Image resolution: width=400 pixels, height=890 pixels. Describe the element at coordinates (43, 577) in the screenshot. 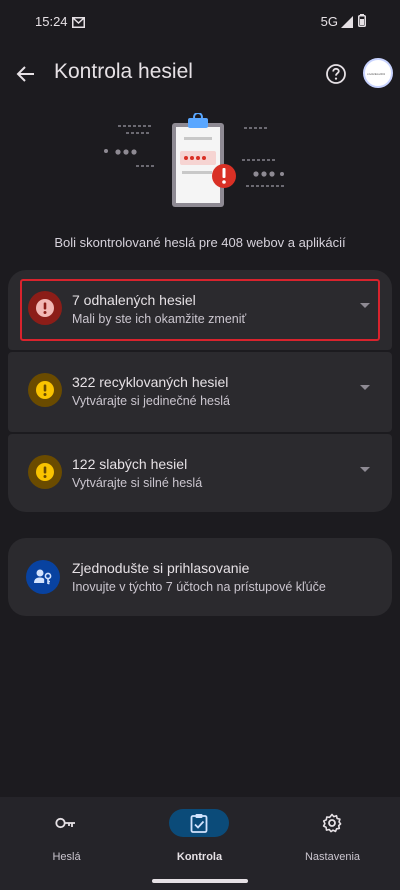

I see `passkey-icon` at that location.